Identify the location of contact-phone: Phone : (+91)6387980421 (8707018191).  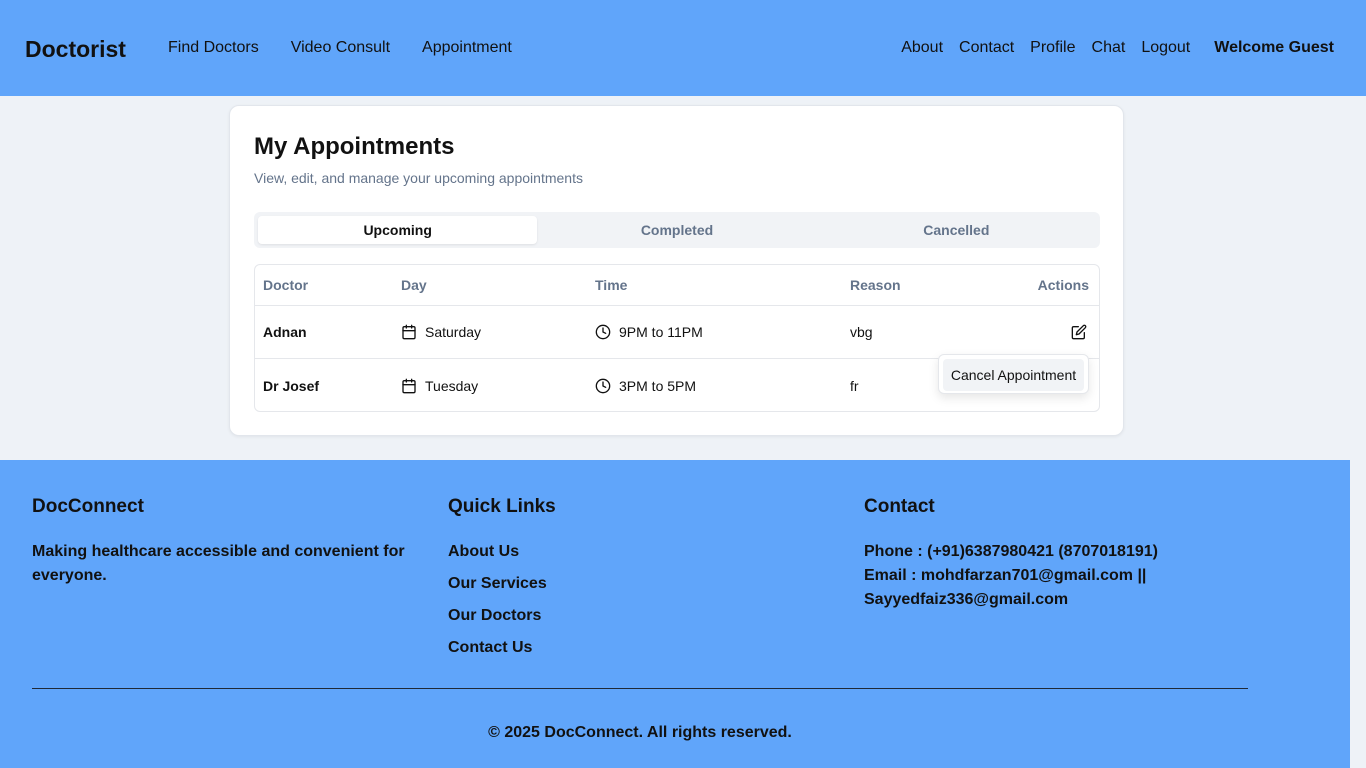
(1011, 551).